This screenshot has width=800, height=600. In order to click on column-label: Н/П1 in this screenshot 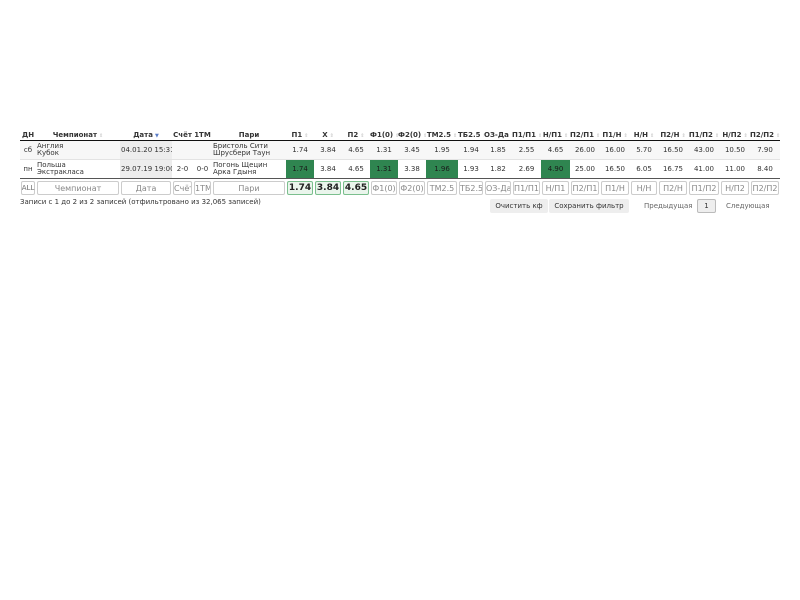, I will do `click(552, 134)`.